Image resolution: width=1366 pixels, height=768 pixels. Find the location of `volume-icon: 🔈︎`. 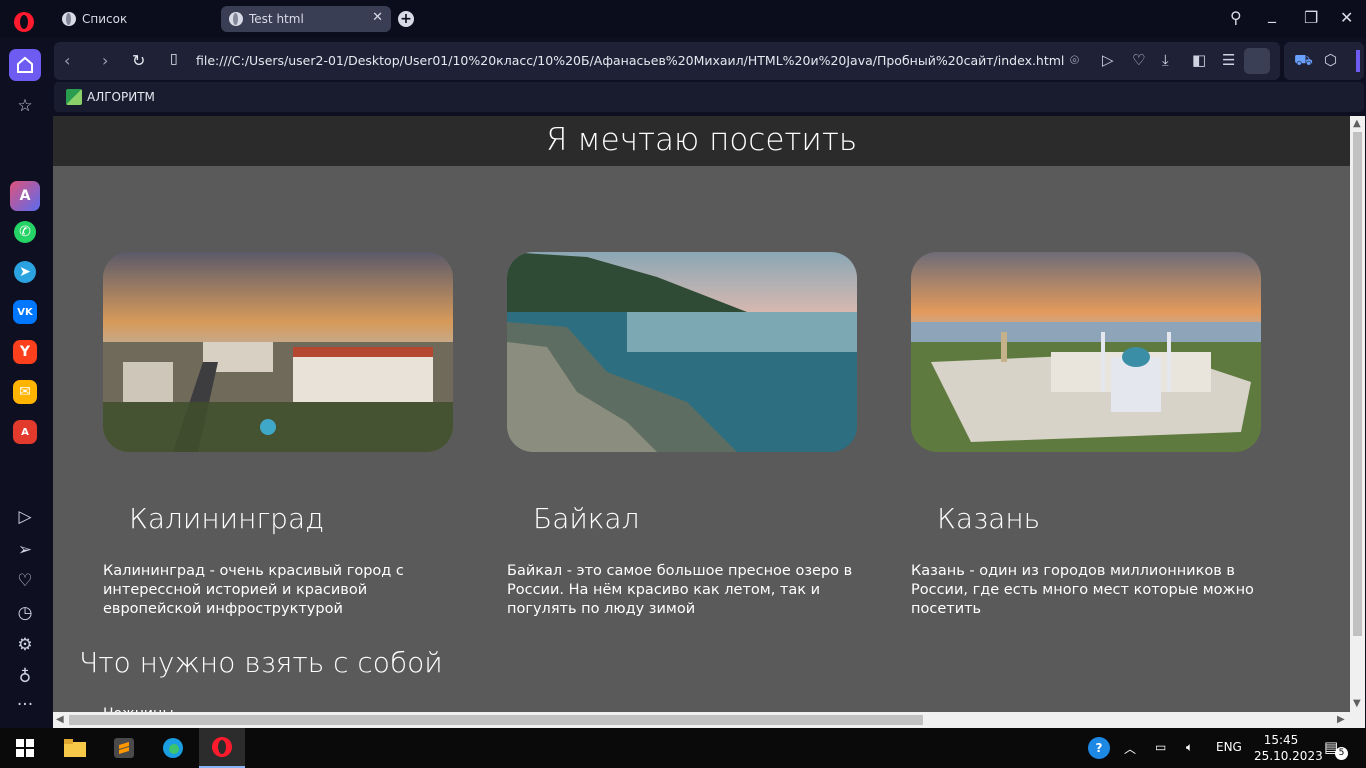

volume-icon: 🔈︎ is located at coordinates (1189, 747).